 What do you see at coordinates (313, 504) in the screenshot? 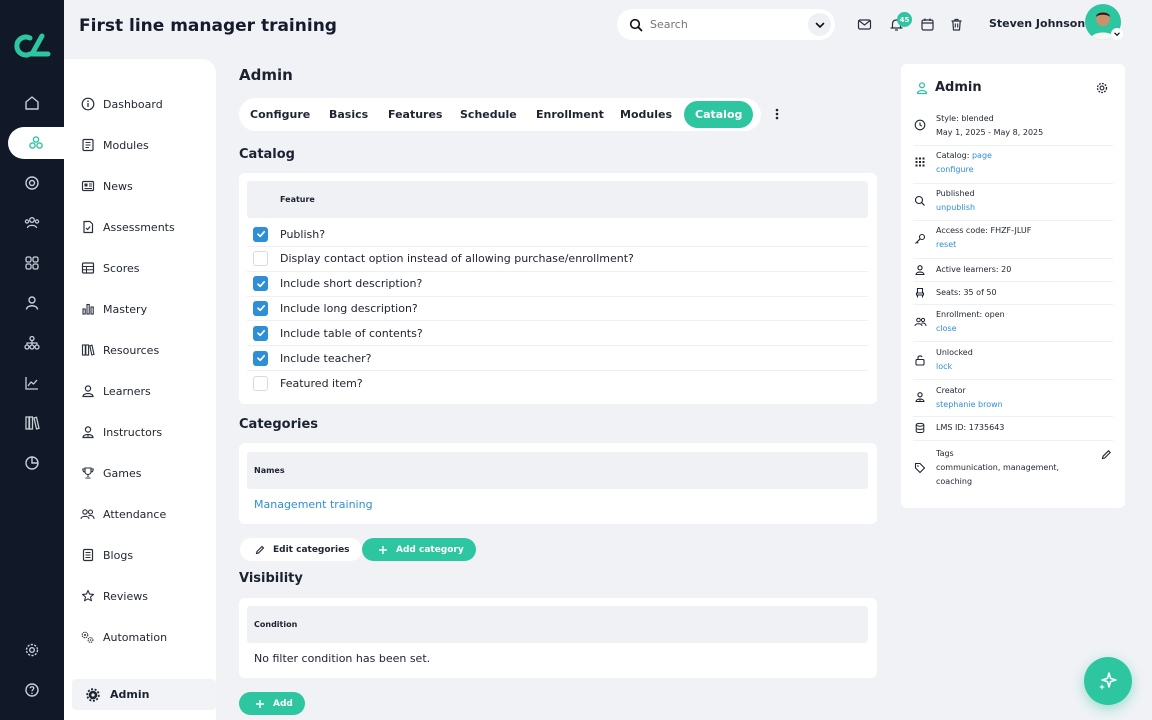
I see `category-link: Management training` at bounding box center [313, 504].